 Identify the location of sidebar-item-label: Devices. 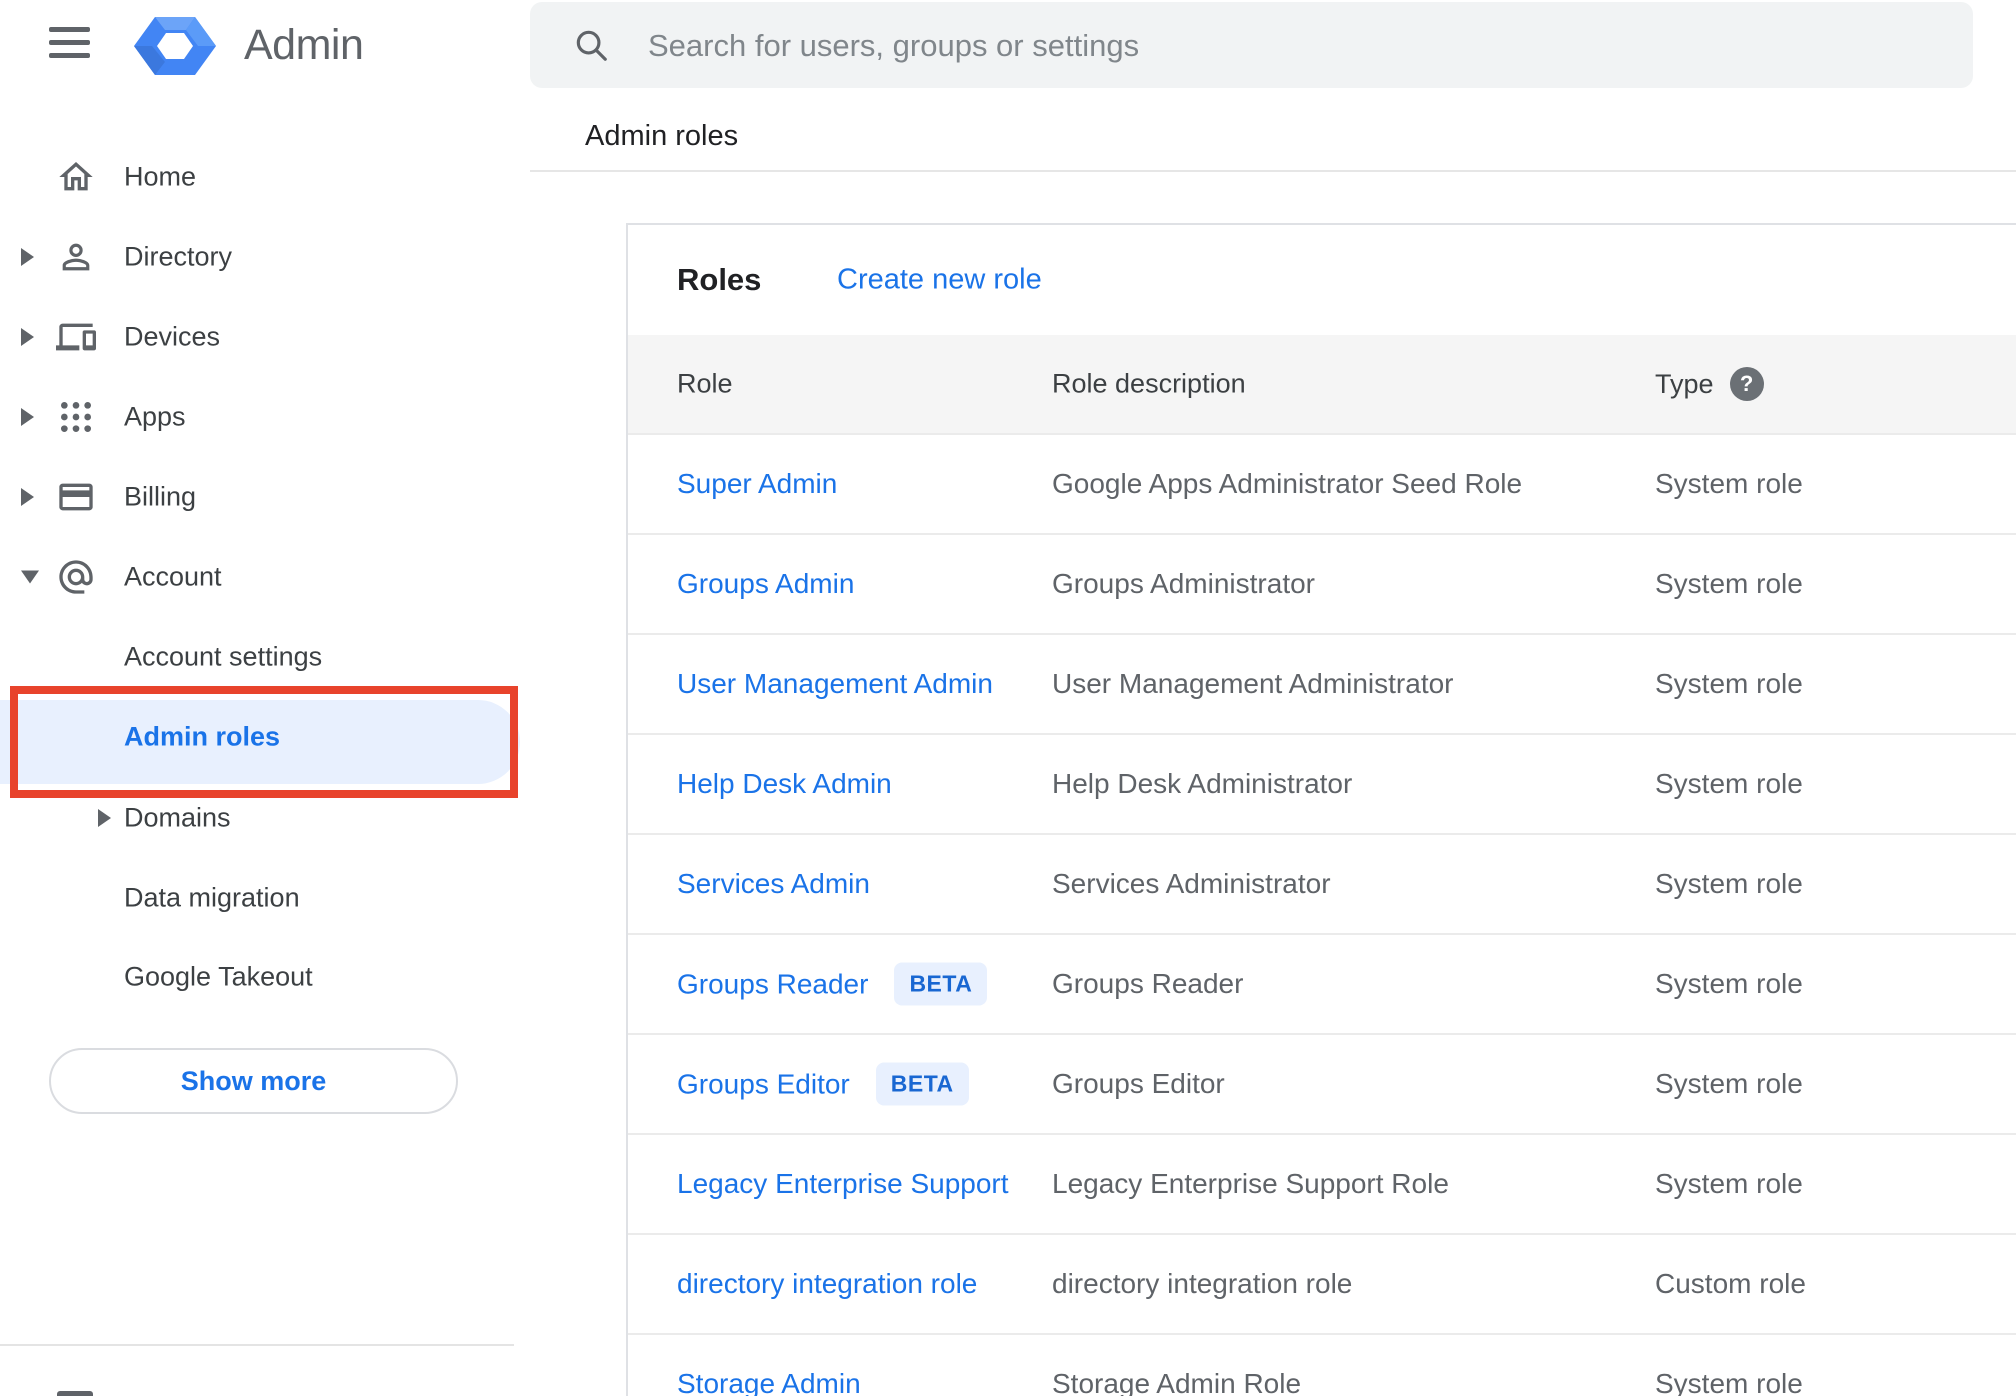
(172, 336).